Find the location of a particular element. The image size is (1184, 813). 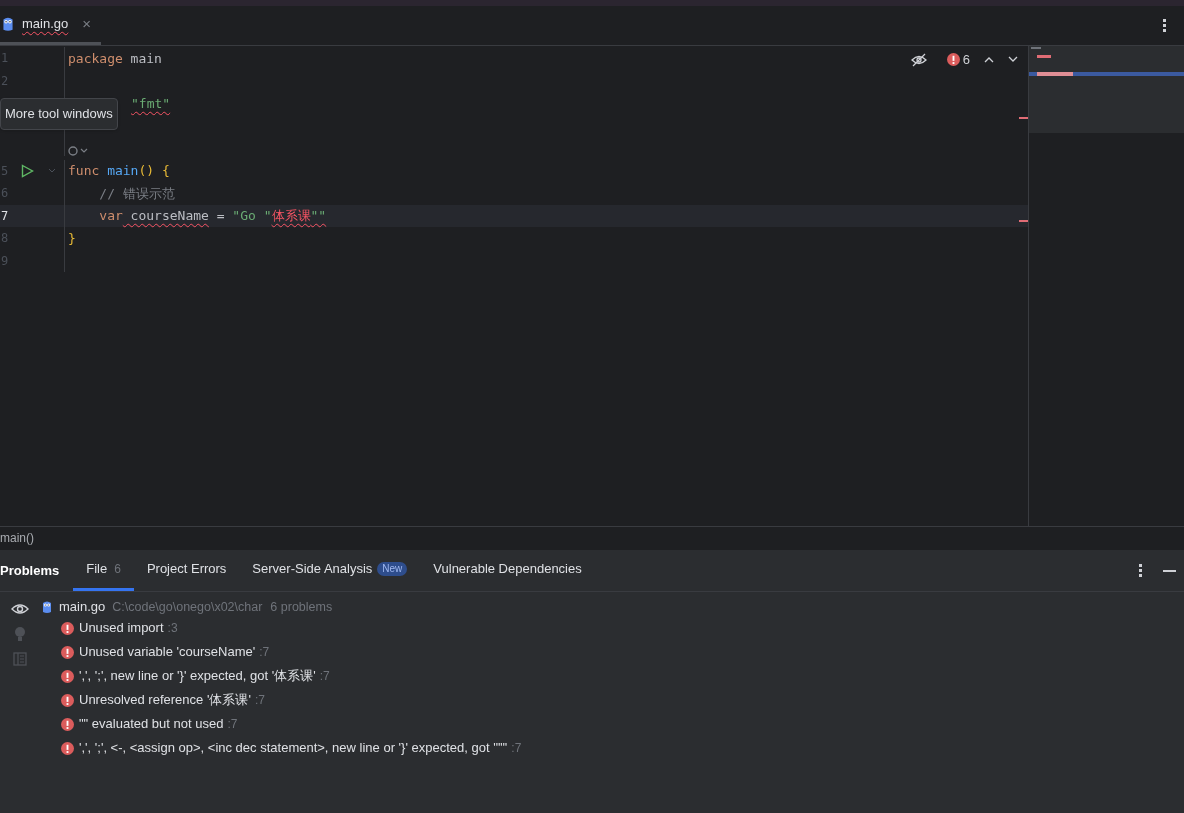

new-badge: New is located at coordinates (392, 569).